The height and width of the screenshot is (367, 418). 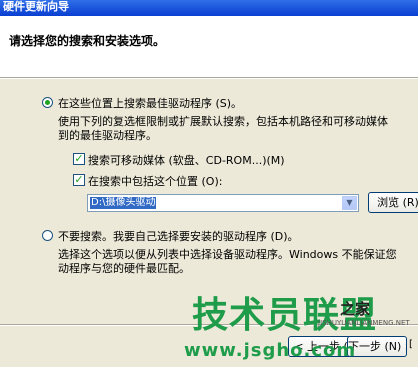 I want to click on watermark-side-text: 之家, so click(x=355, y=309).